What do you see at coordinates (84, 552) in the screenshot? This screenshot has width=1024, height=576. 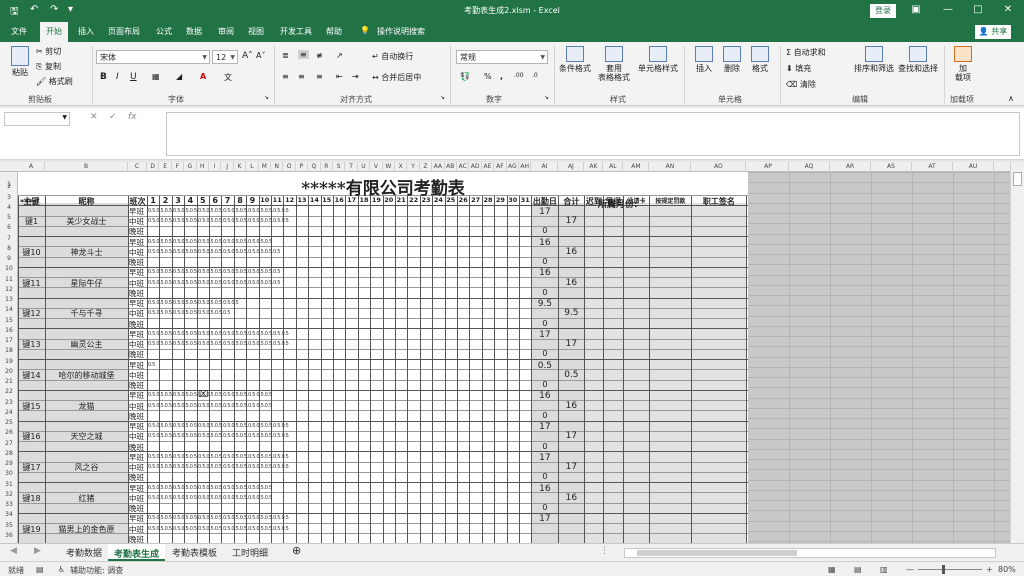 I see `sheet-tab-attendance-data: 考勤数据` at bounding box center [84, 552].